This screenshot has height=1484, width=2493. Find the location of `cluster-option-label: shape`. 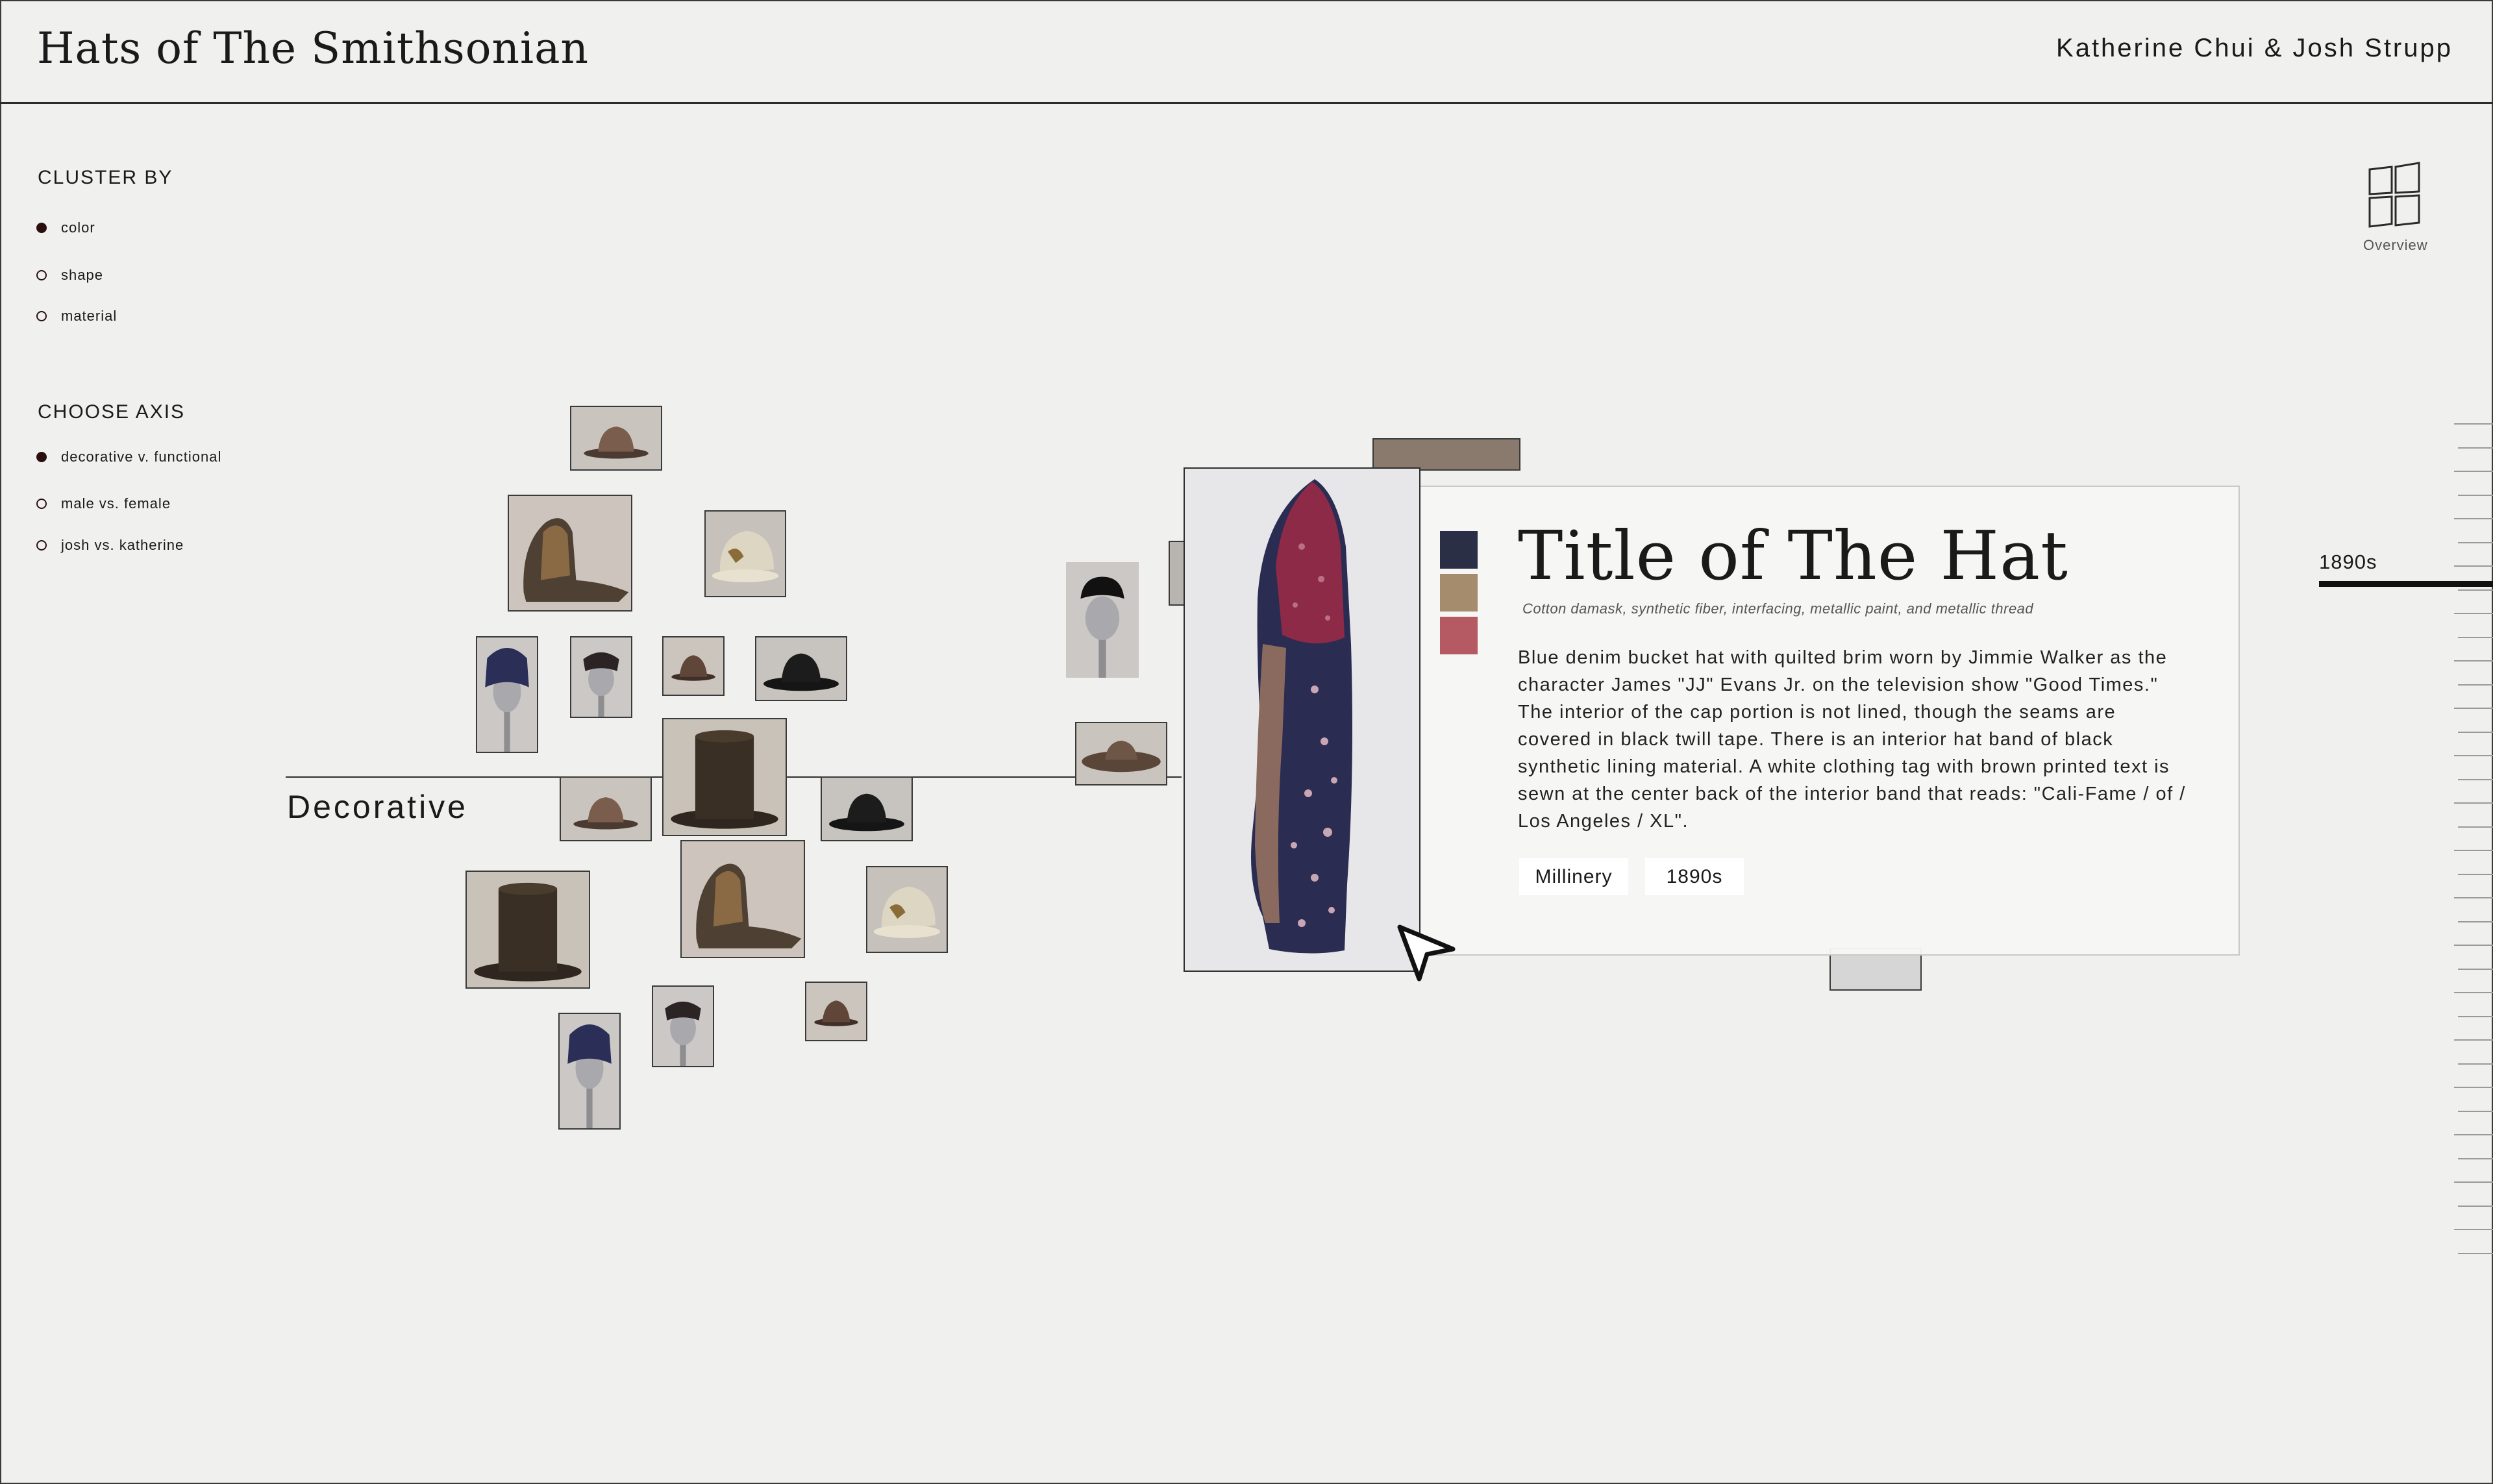

cluster-option-label: shape is located at coordinates (82, 275).